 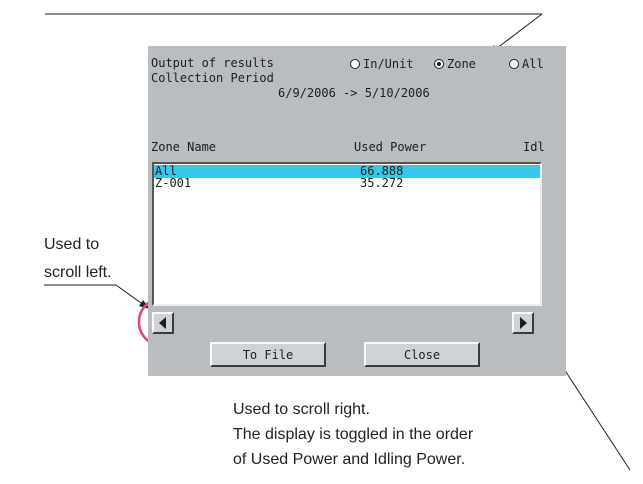 I want to click on scroll-left-note-line1: Used to, so click(x=72, y=244).